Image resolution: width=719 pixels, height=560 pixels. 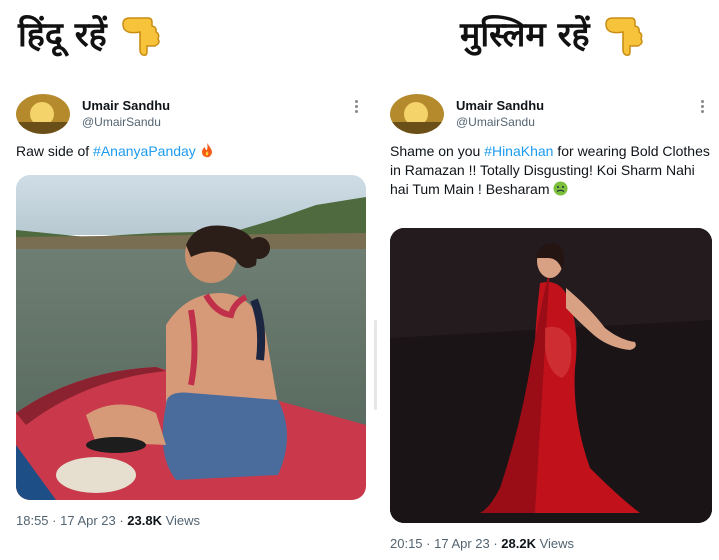 I want to click on heading-muslim: मुस्लिम रहें, so click(x=553, y=33).